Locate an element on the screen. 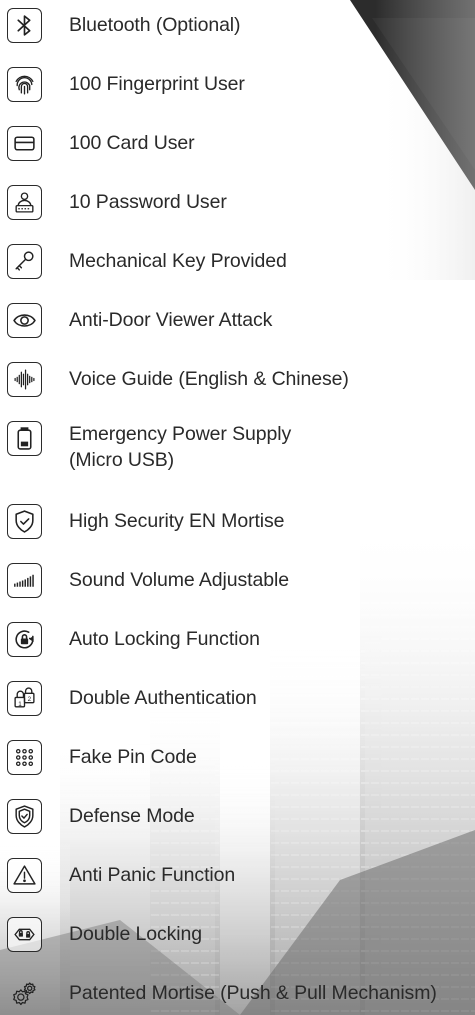 This screenshot has height=1015, width=475. key-icon is located at coordinates (24, 261).